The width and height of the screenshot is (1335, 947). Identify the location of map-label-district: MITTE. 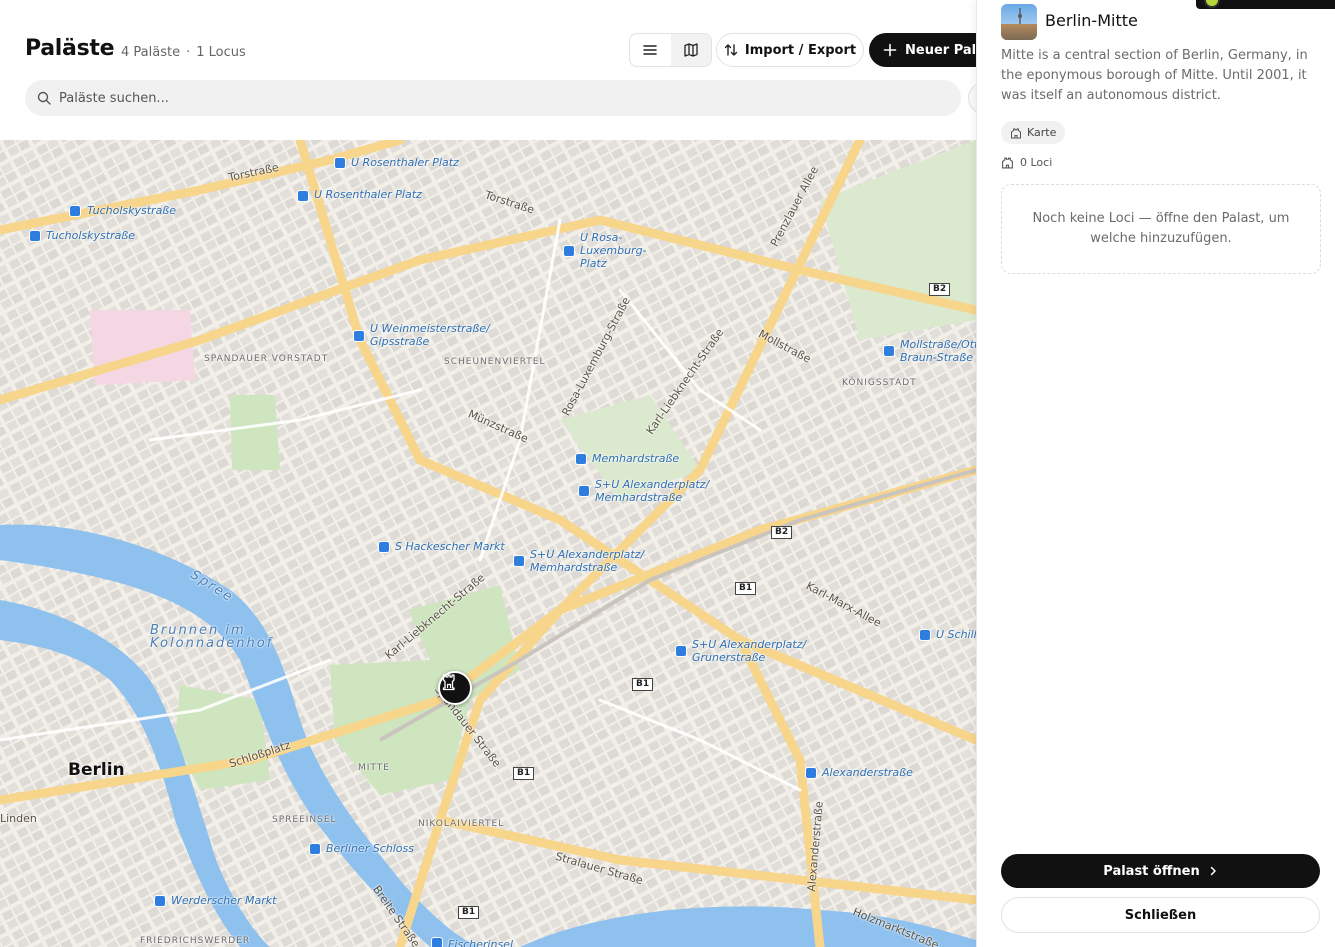
(374, 768).